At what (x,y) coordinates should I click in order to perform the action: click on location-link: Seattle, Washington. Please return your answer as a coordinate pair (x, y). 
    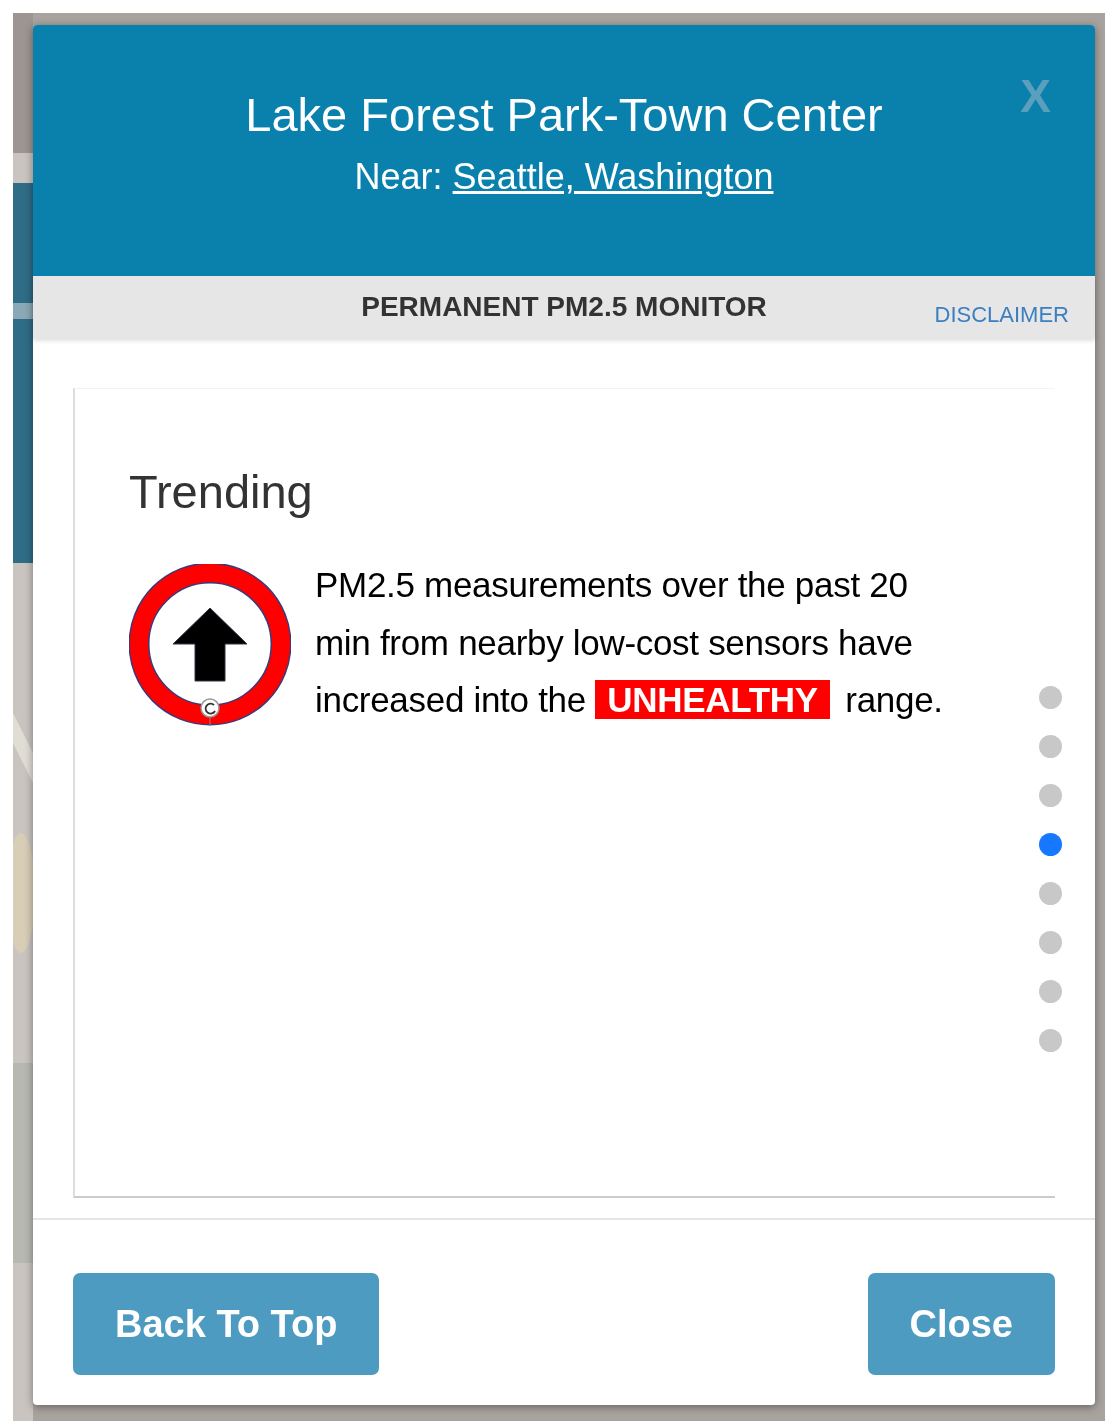
    Looking at the image, I should click on (613, 177).